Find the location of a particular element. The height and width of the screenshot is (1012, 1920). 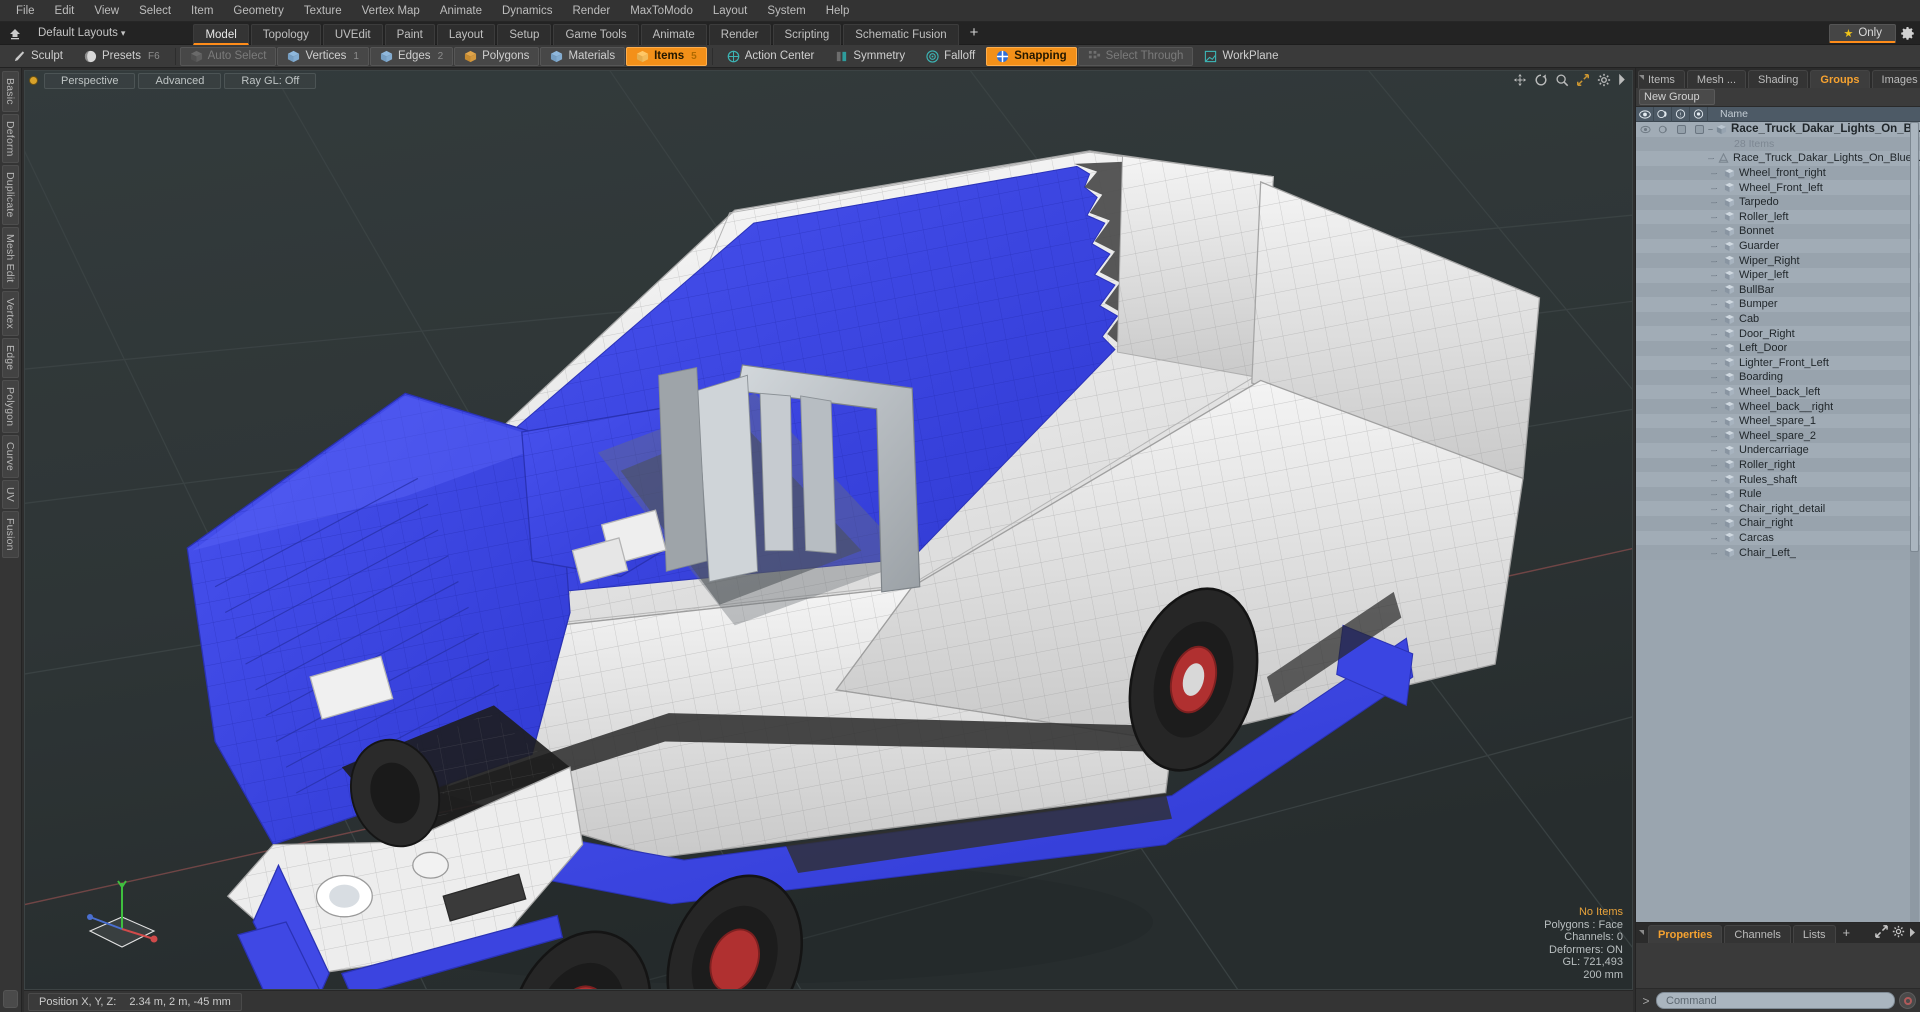

zoom-icon is located at coordinates (1562, 80).